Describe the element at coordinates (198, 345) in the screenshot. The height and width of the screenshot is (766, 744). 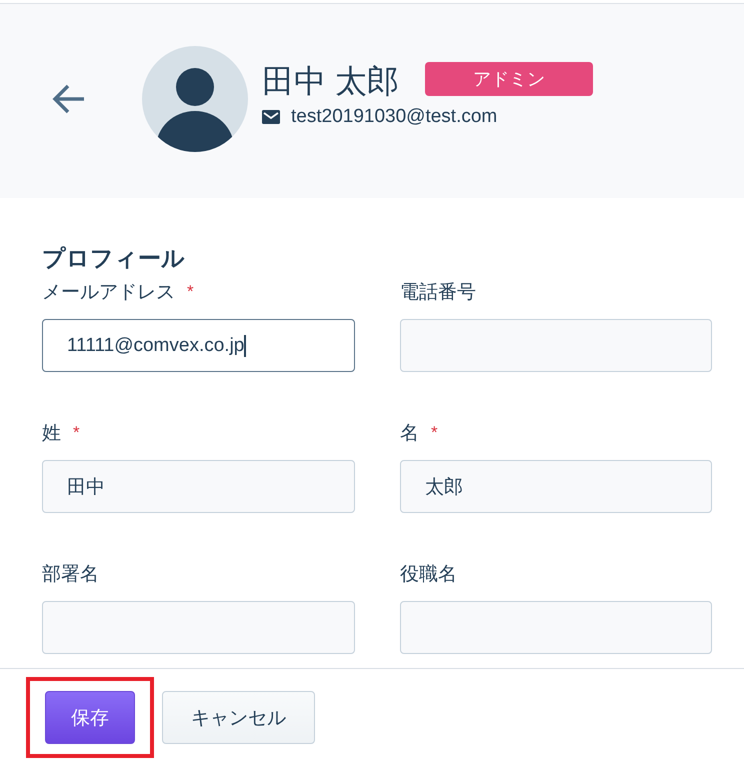
I see `input-field: 11111@comvex.co.jp` at that location.